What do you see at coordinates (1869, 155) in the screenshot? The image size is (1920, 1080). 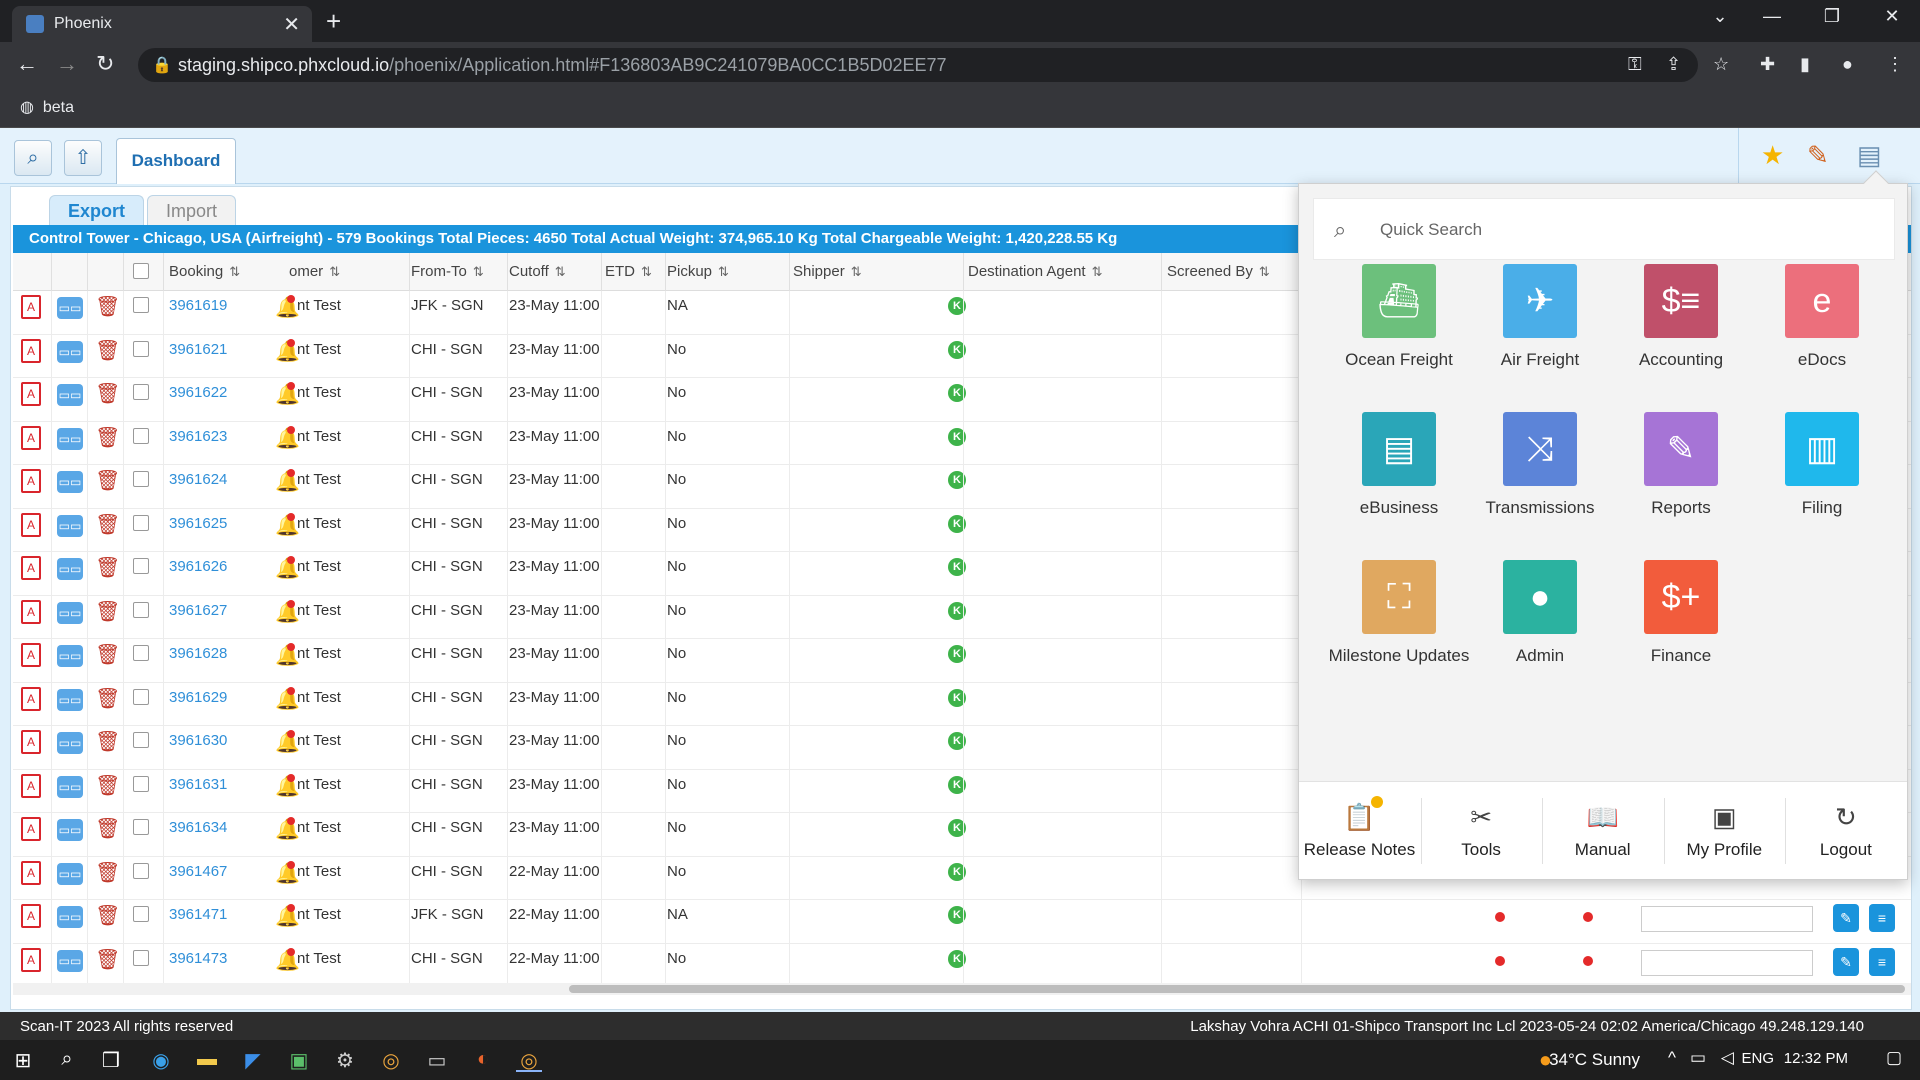 I see `app-menu-icon: ▤` at bounding box center [1869, 155].